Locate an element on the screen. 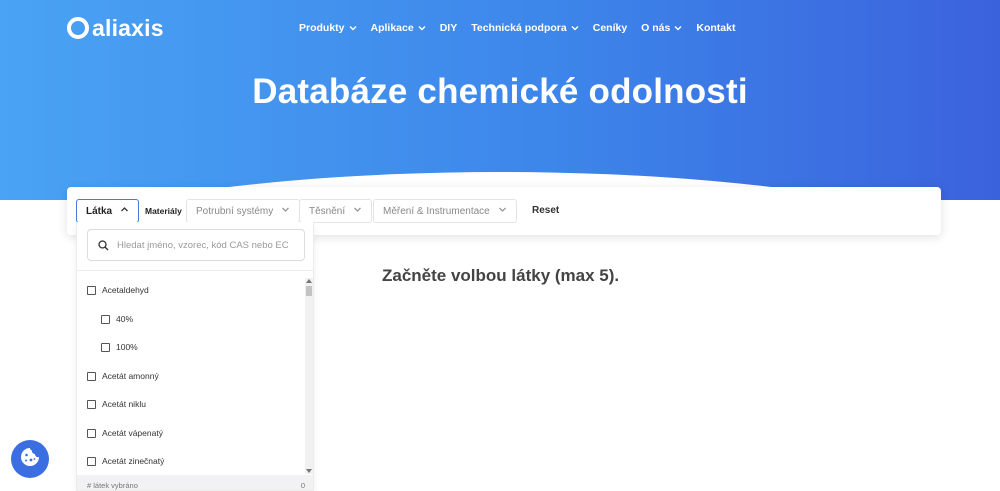 The height and width of the screenshot is (491, 1000). chevron-up-icon is located at coordinates (124, 211).